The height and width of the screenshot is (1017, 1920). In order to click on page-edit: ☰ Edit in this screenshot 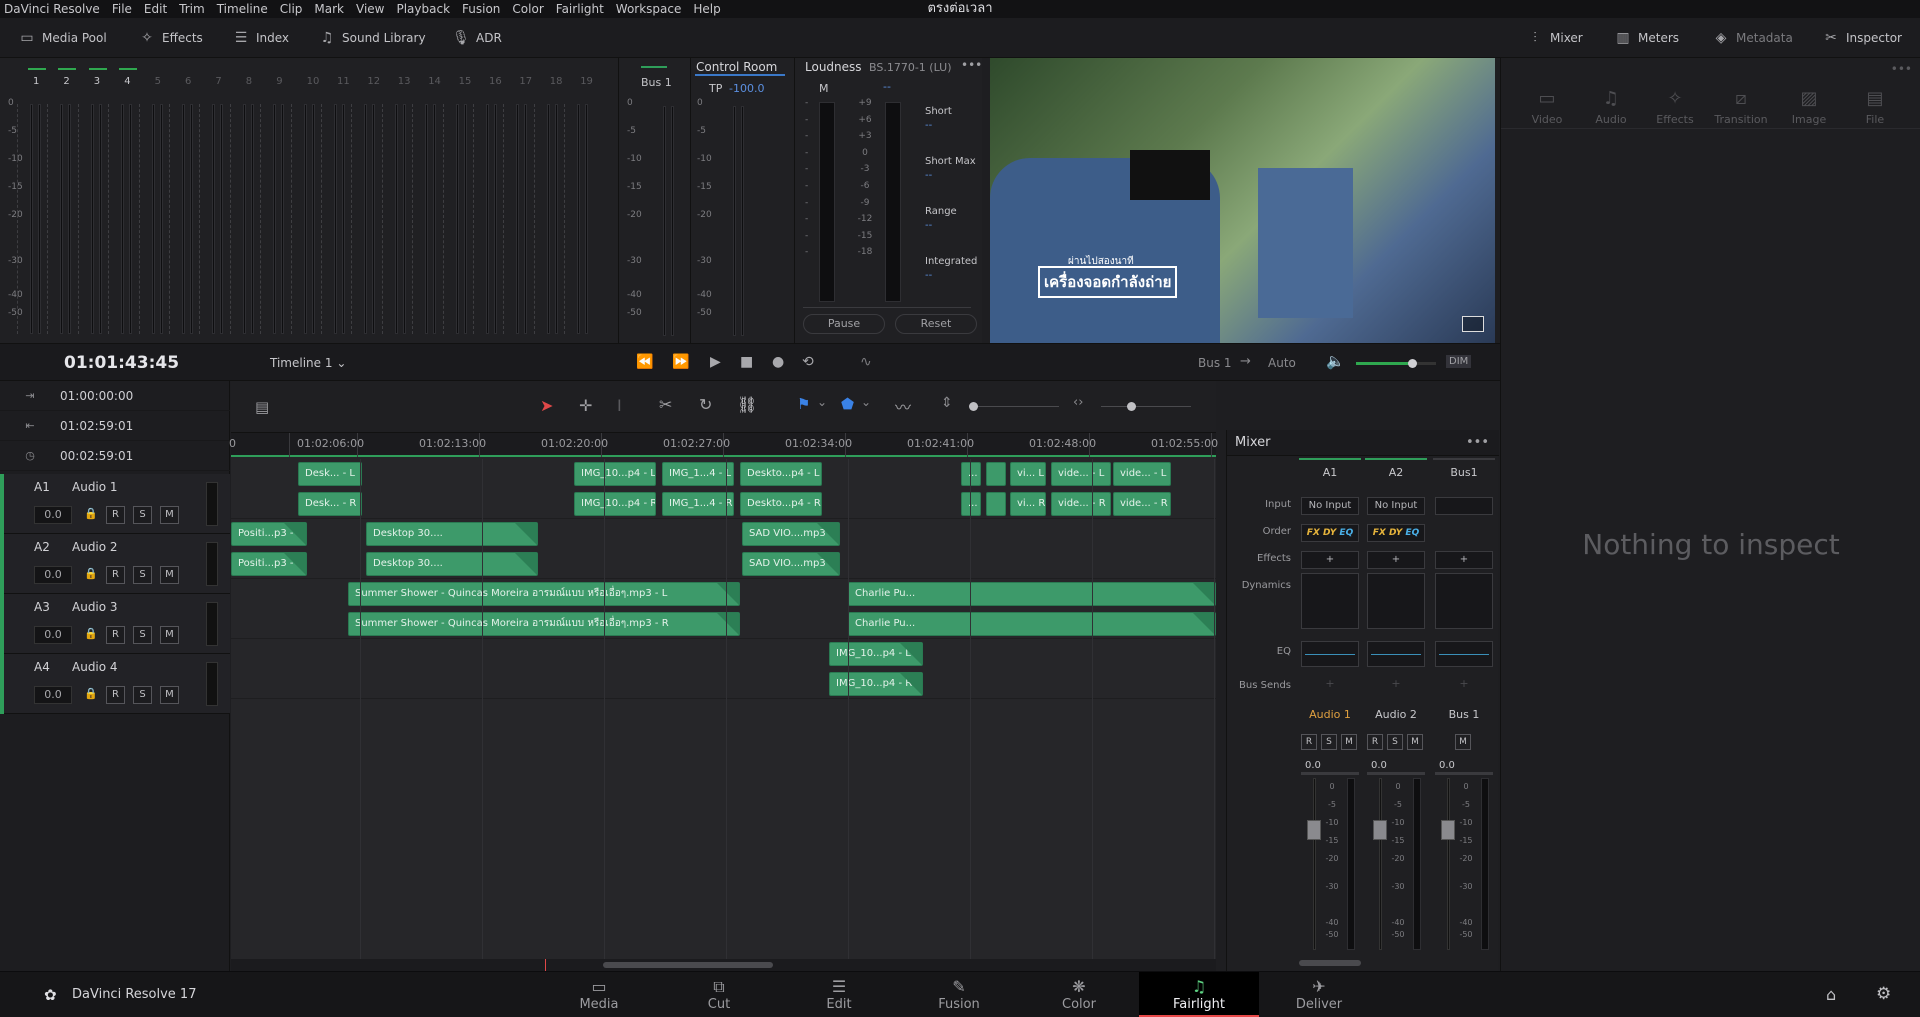, I will do `click(839, 994)`.